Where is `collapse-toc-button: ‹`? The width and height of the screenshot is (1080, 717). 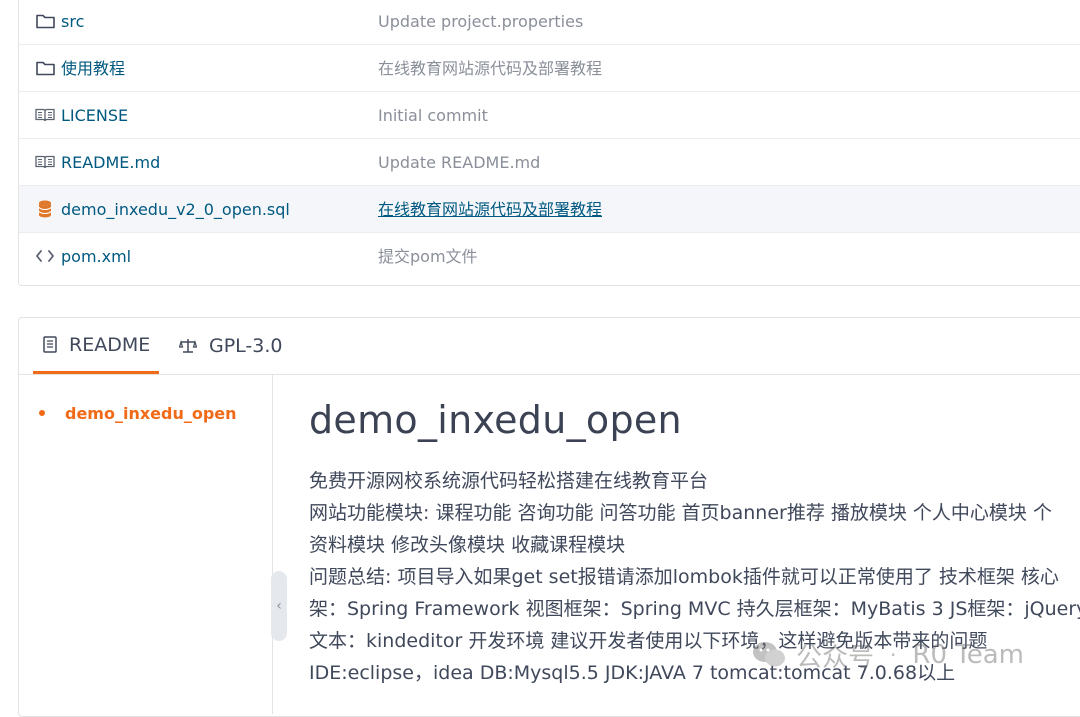
collapse-toc-button: ‹ is located at coordinates (279, 606).